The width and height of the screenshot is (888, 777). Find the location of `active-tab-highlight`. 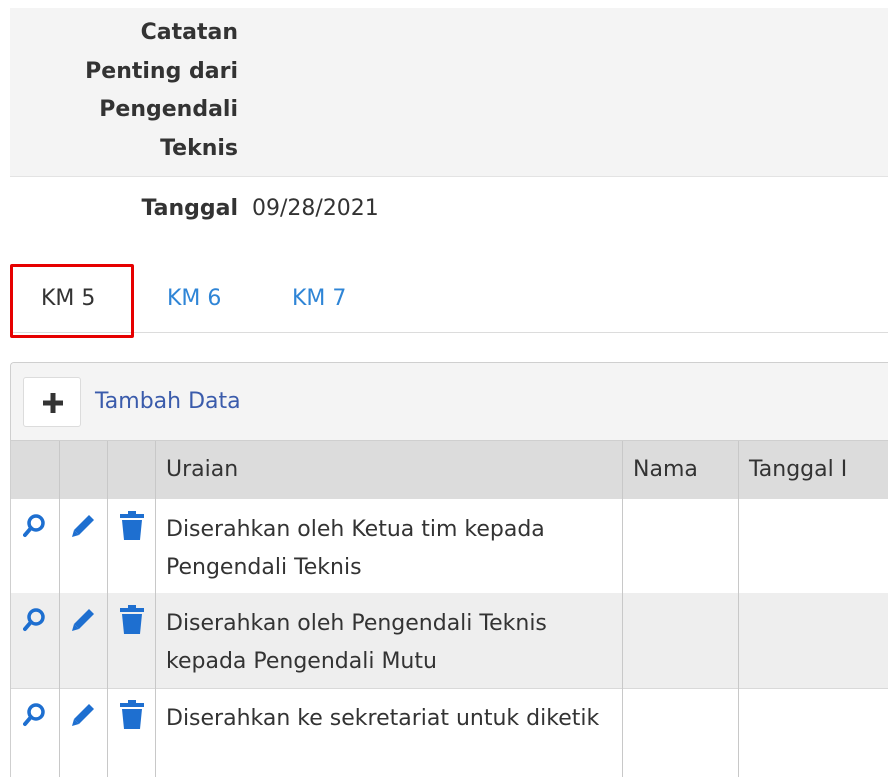

active-tab-highlight is located at coordinates (72, 301).